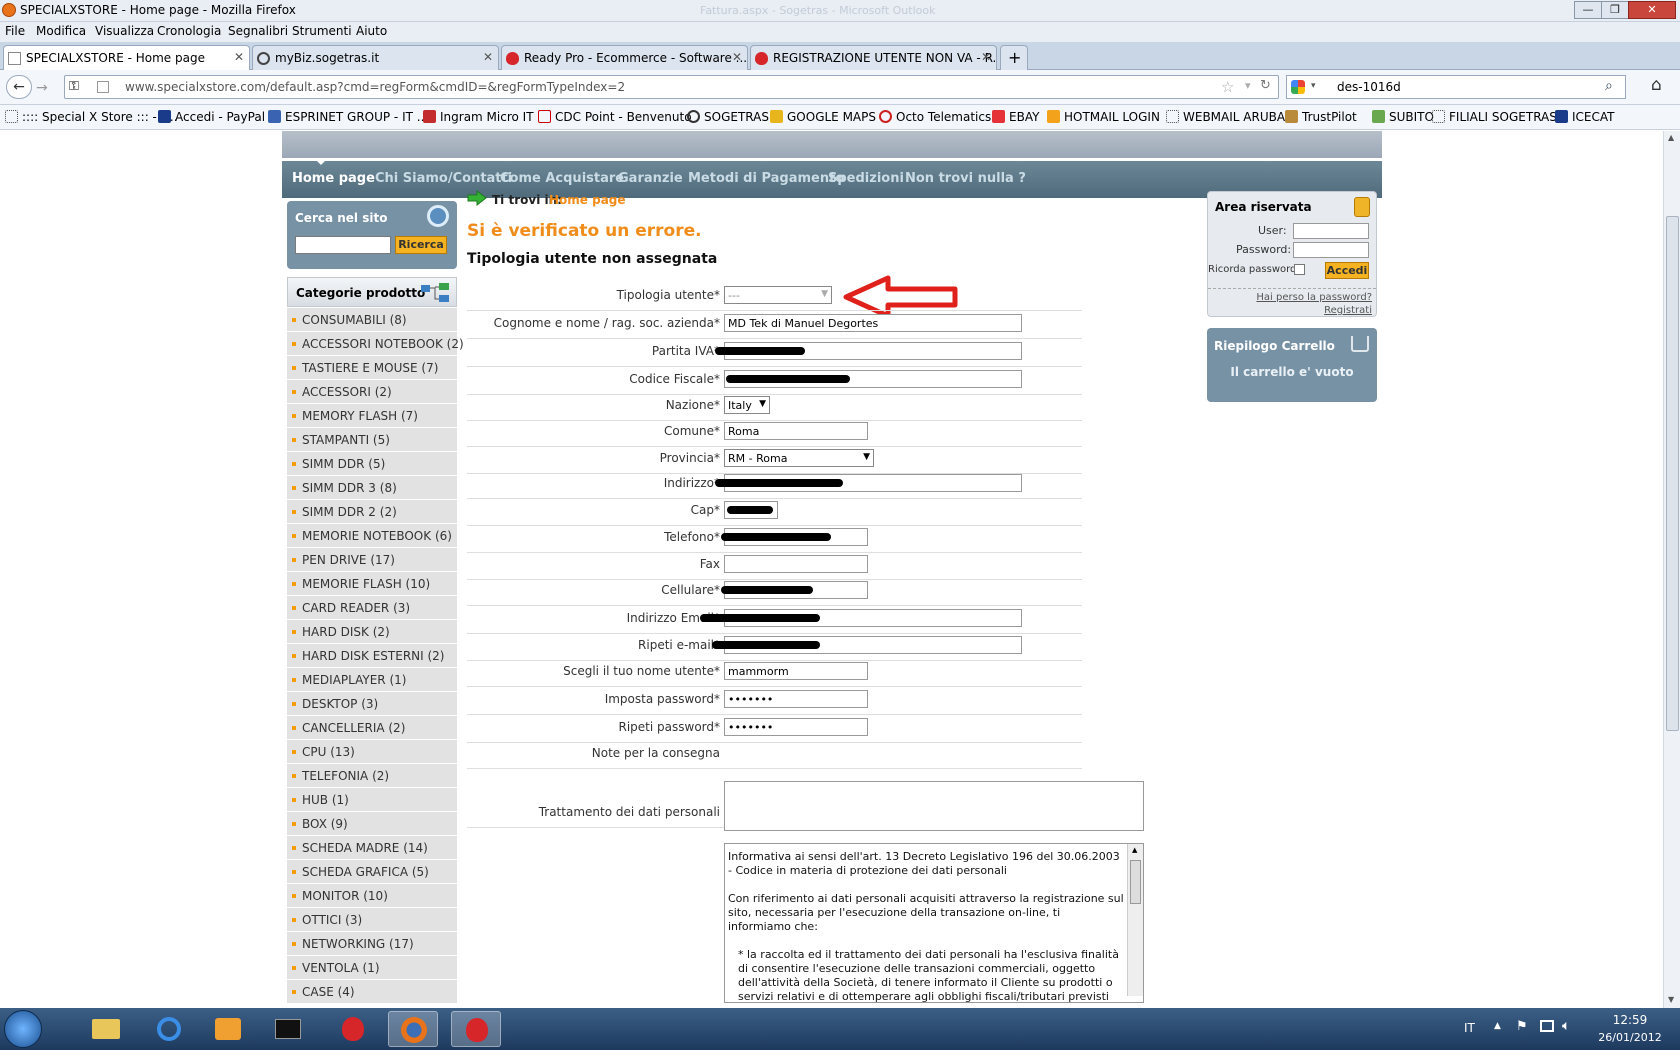 The width and height of the screenshot is (1680, 1050). Describe the element at coordinates (1227, 87) in the screenshot. I see `star-icon: ☆` at that location.